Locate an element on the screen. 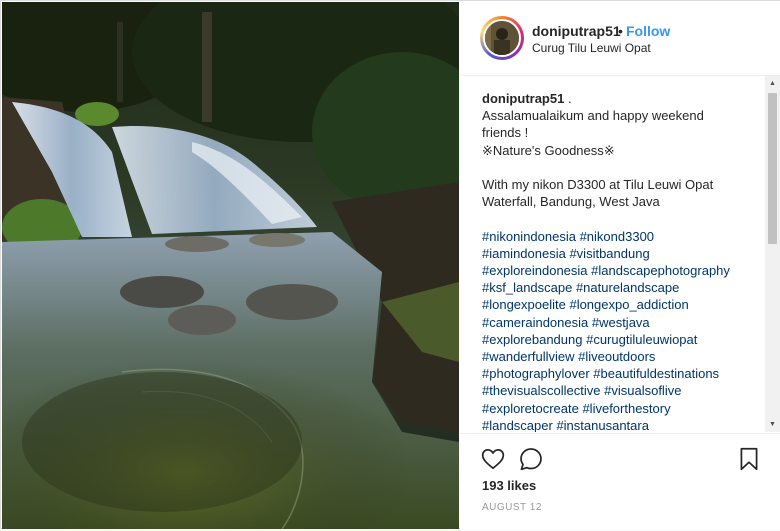 This screenshot has width=780, height=531. caption-line: With my nikon D3300 at Tilu Leuwi Opat is located at coordinates (598, 185).